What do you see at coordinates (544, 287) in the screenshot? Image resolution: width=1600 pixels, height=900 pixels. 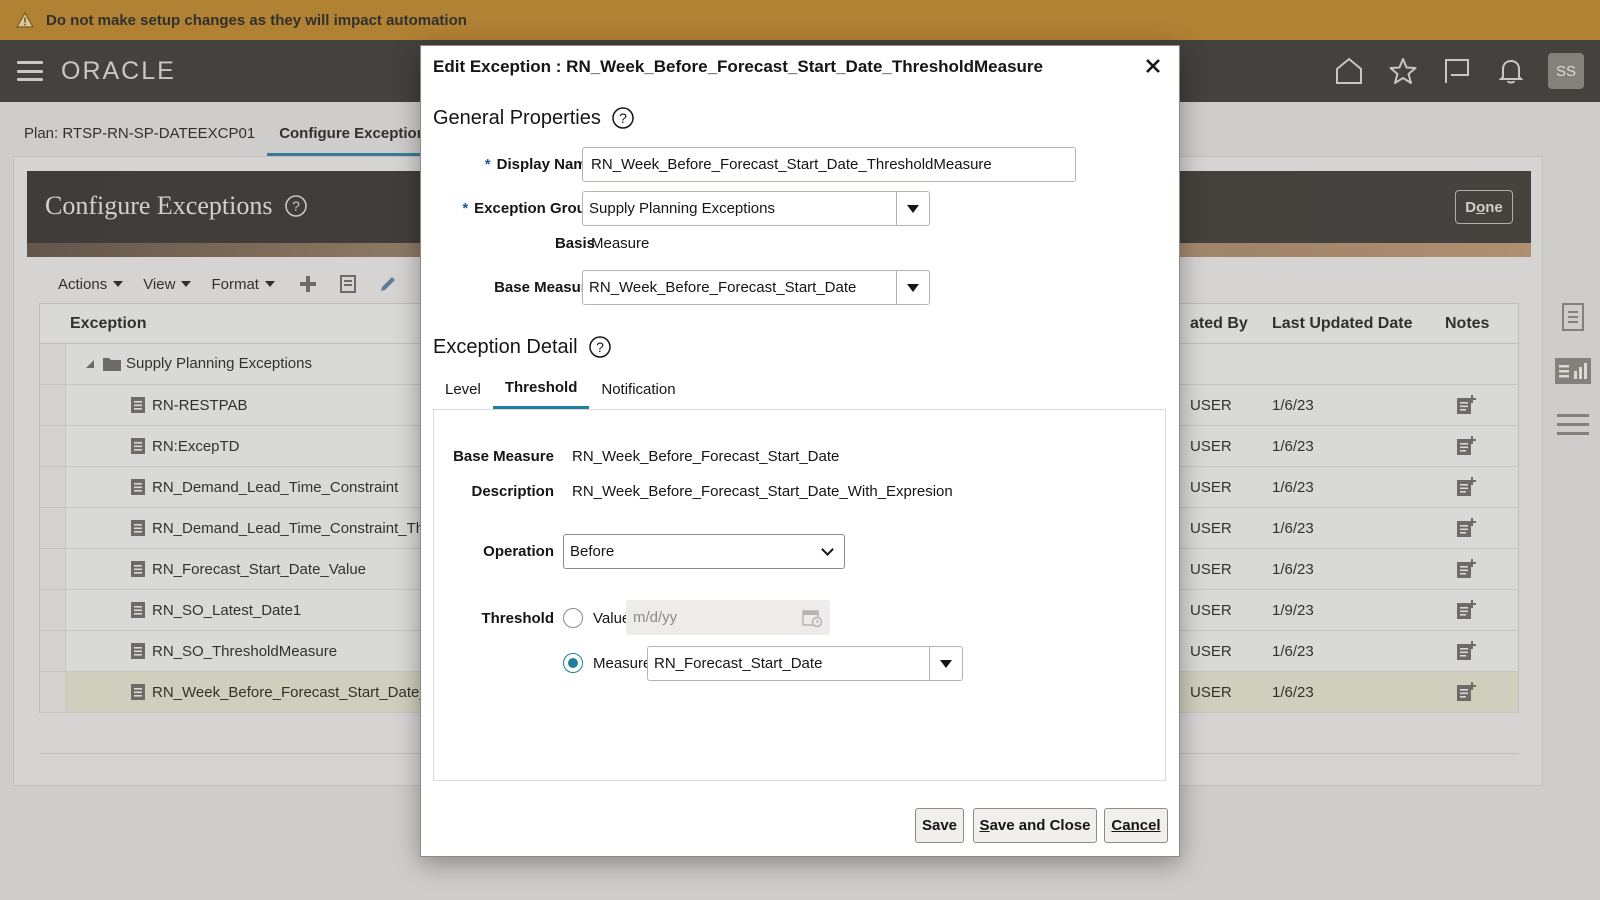 I see `base-measure-label: Base Measure` at bounding box center [544, 287].